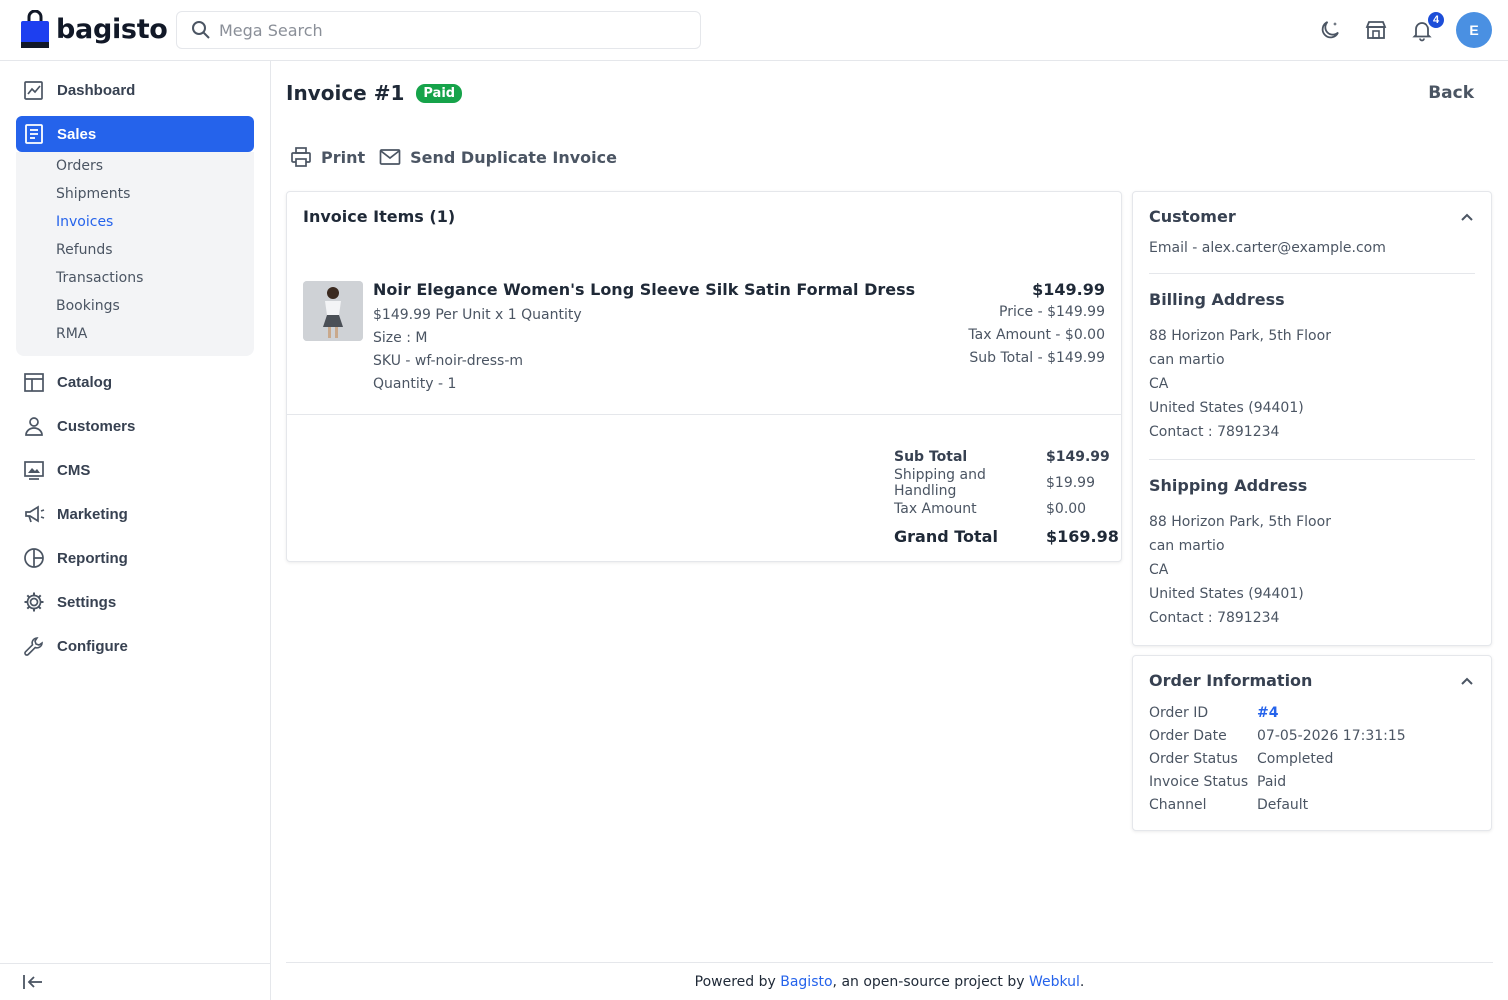 The height and width of the screenshot is (1000, 1508). I want to click on shipping-value: $19.99, so click(1070, 483).